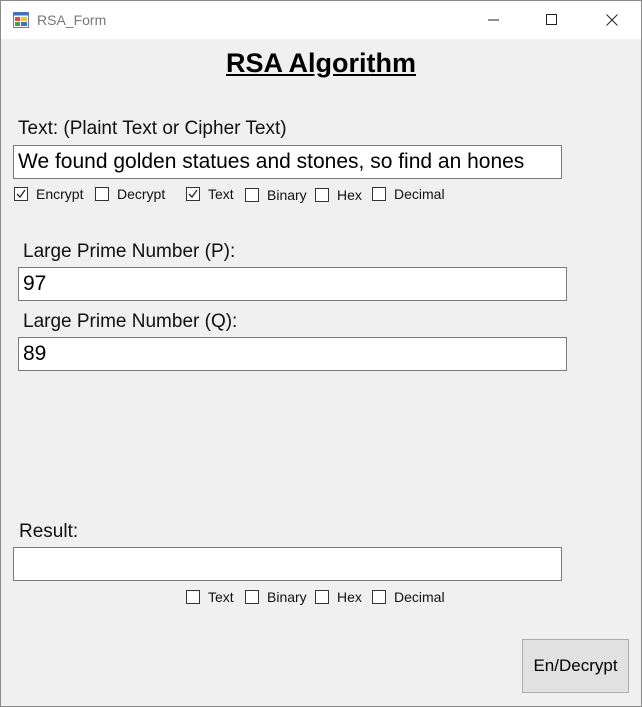 This screenshot has height=707, width=642. What do you see at coordinates (72, 20) in the screenshot?
I see `window-title: RSA_Form` at bounding box center [72, 20].